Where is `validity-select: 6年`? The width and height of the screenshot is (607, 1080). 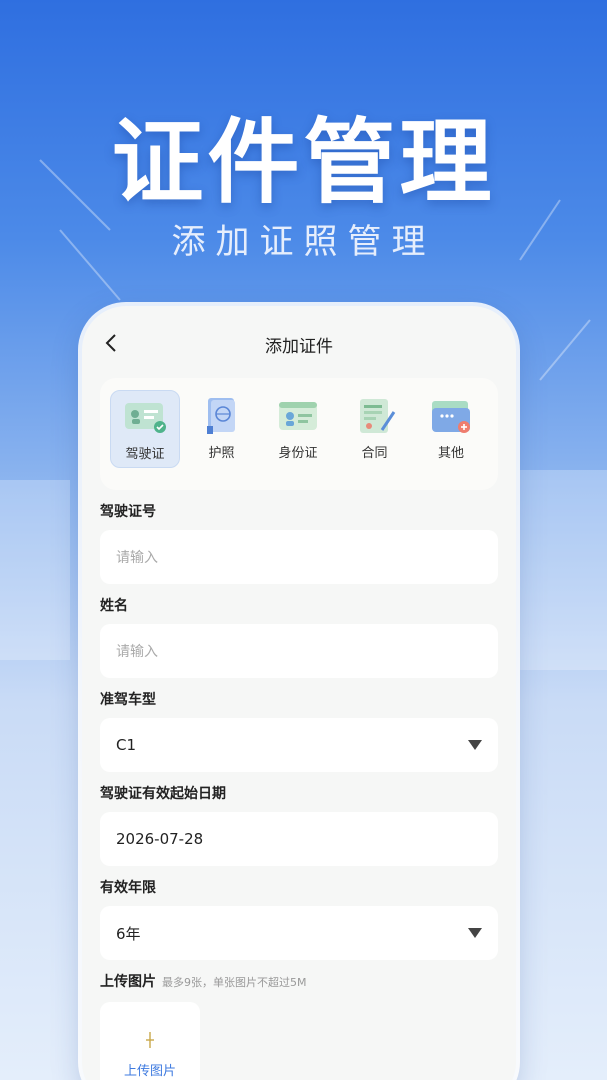 validity-select: 6年 is located at coordinates (299, 933).